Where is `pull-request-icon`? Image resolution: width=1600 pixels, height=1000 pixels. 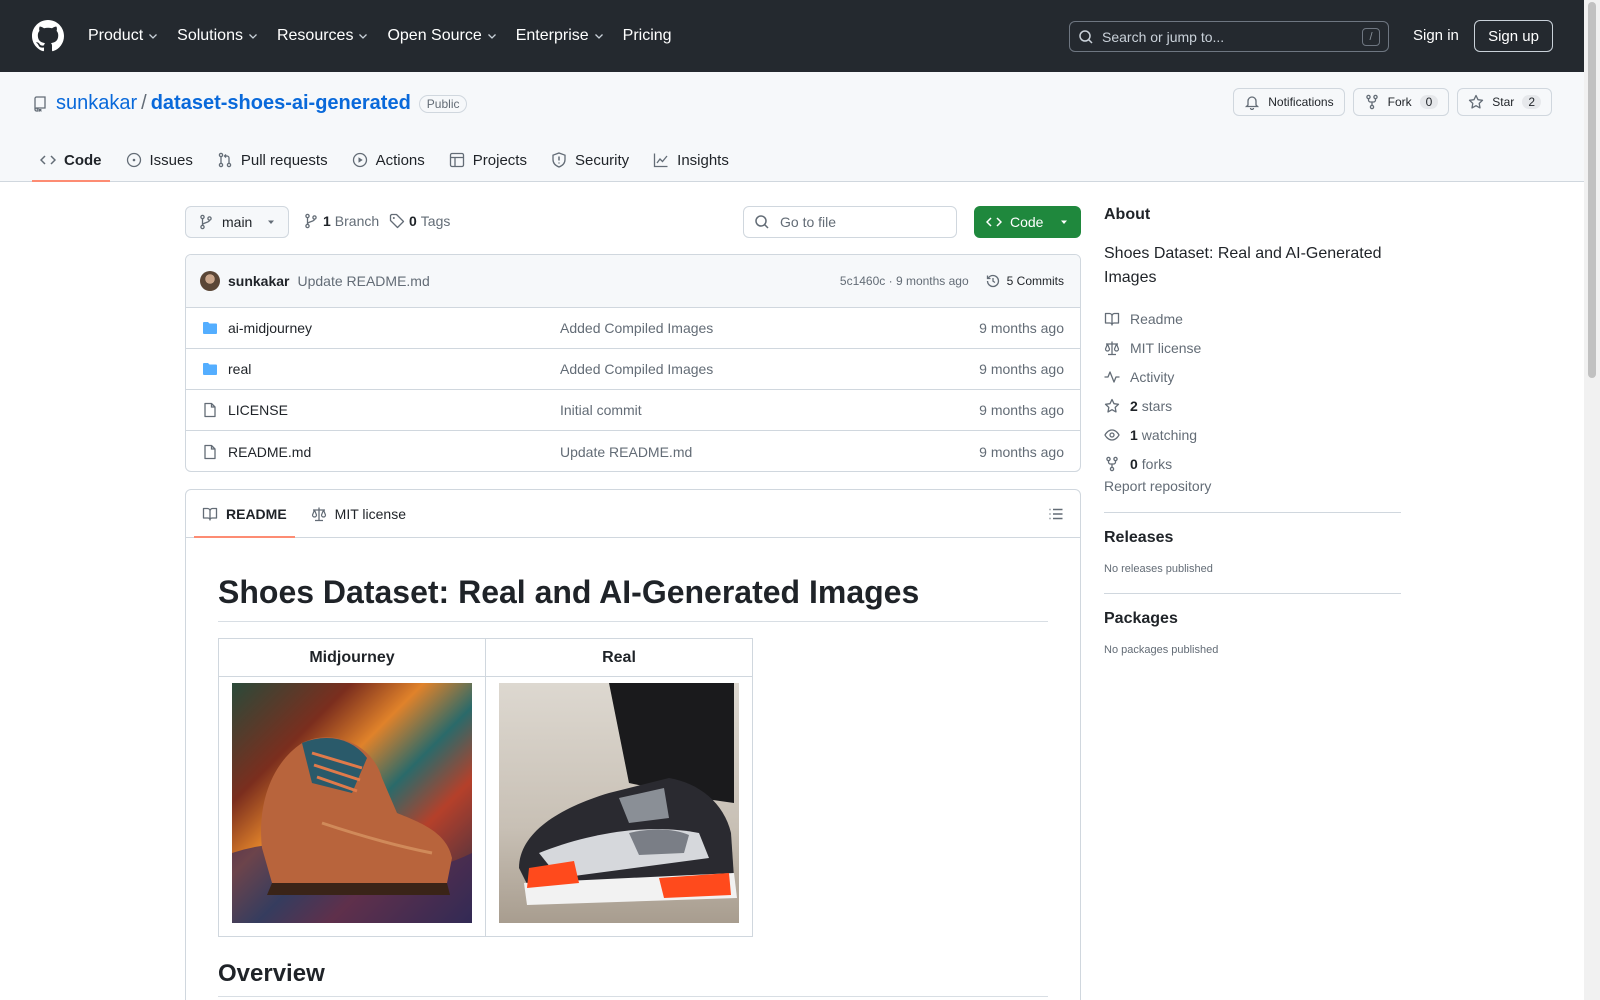
pull-request-icon is located at coordinates (225, 160).